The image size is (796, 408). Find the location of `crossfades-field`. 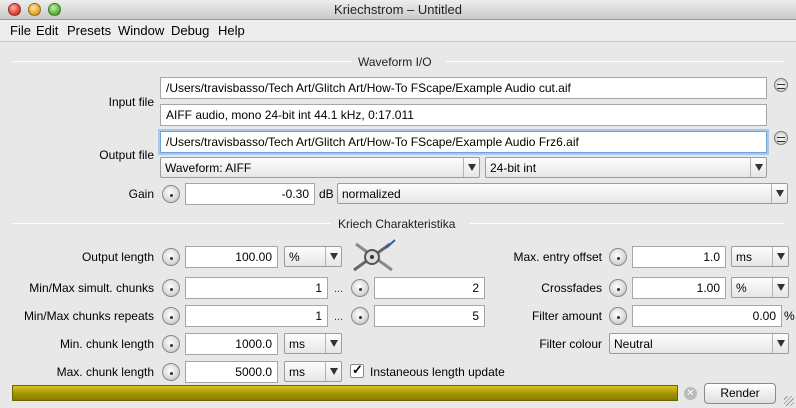

crossfades-field is located at coordinates (679, 288).